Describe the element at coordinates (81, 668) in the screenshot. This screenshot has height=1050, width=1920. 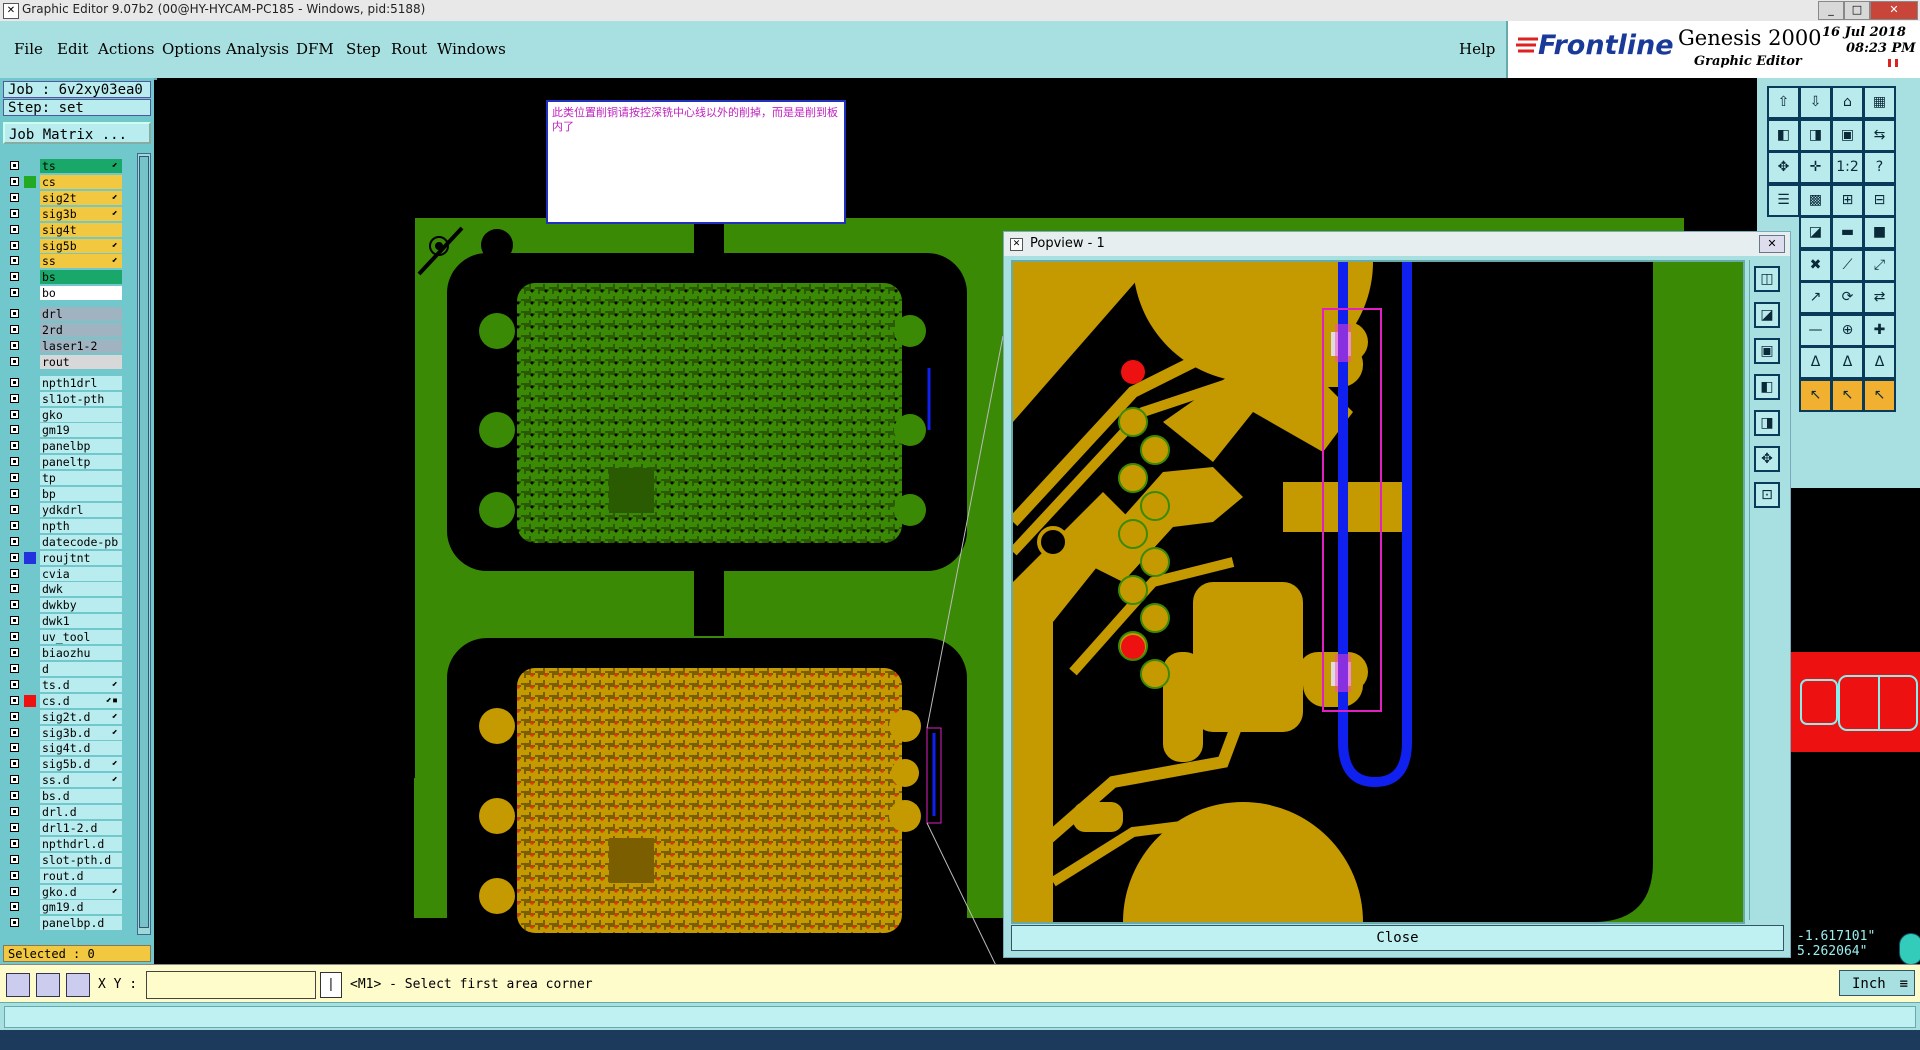
I see `layer-name: d` at that location.